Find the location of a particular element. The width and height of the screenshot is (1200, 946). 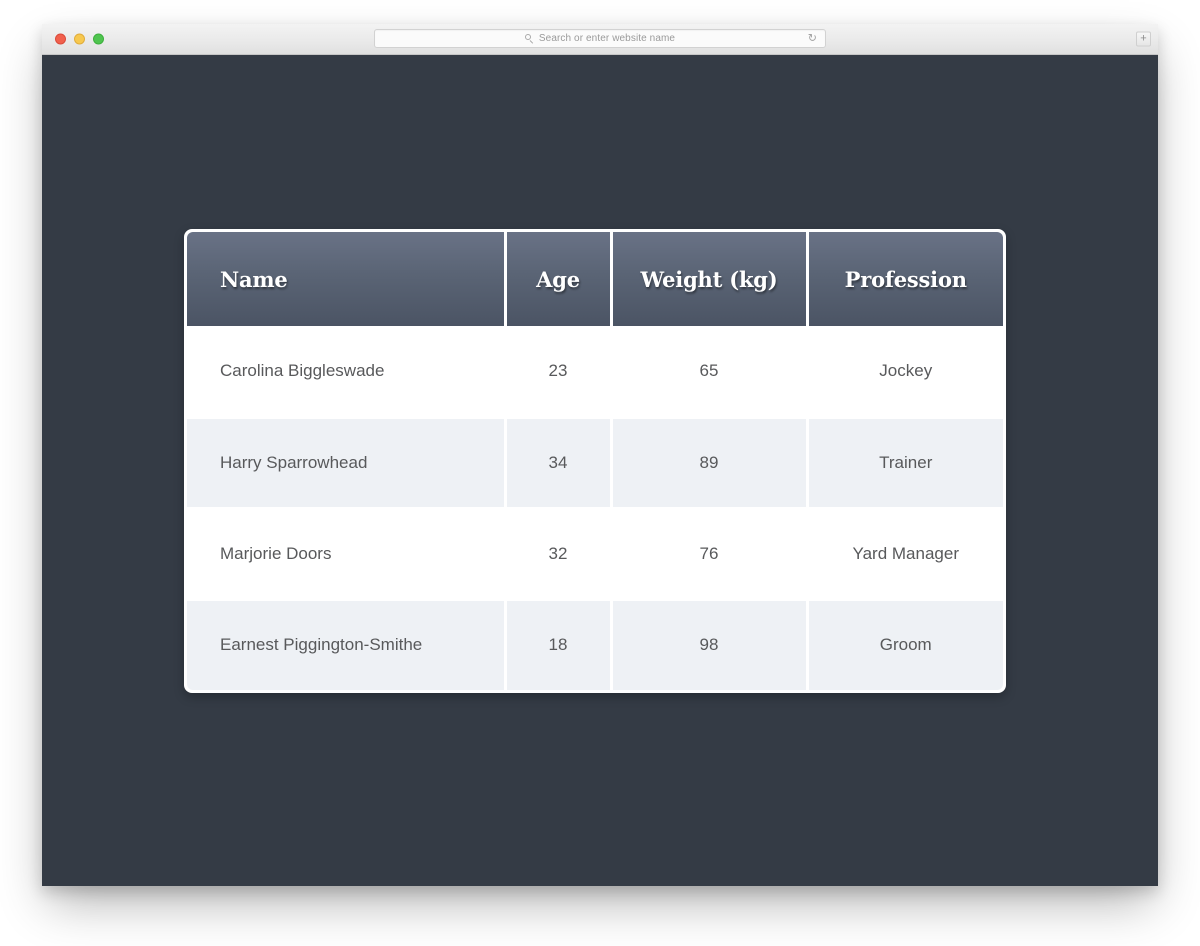

cell-weight: 65 is located at coordinates (710, 371).